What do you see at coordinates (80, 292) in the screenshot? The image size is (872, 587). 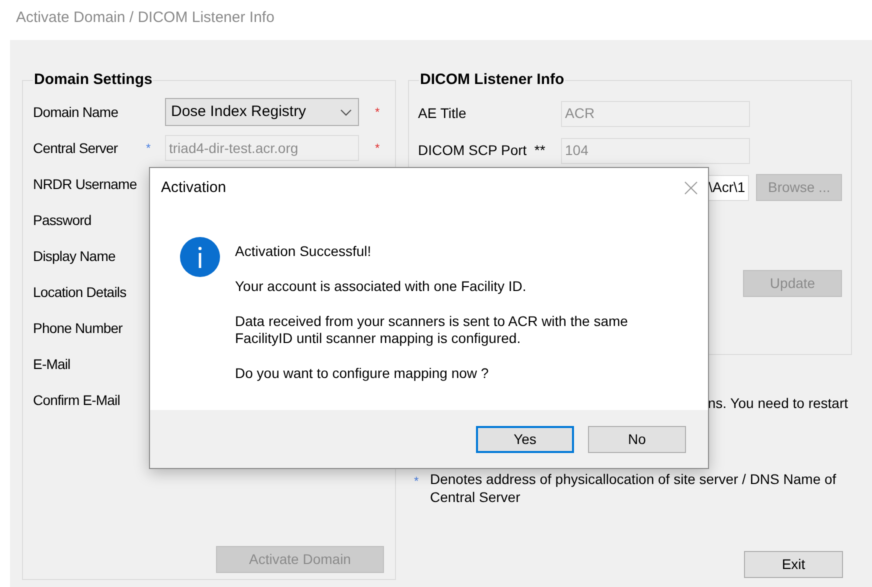 I see `field-label: Location Details` at bounding box center [80, 292].